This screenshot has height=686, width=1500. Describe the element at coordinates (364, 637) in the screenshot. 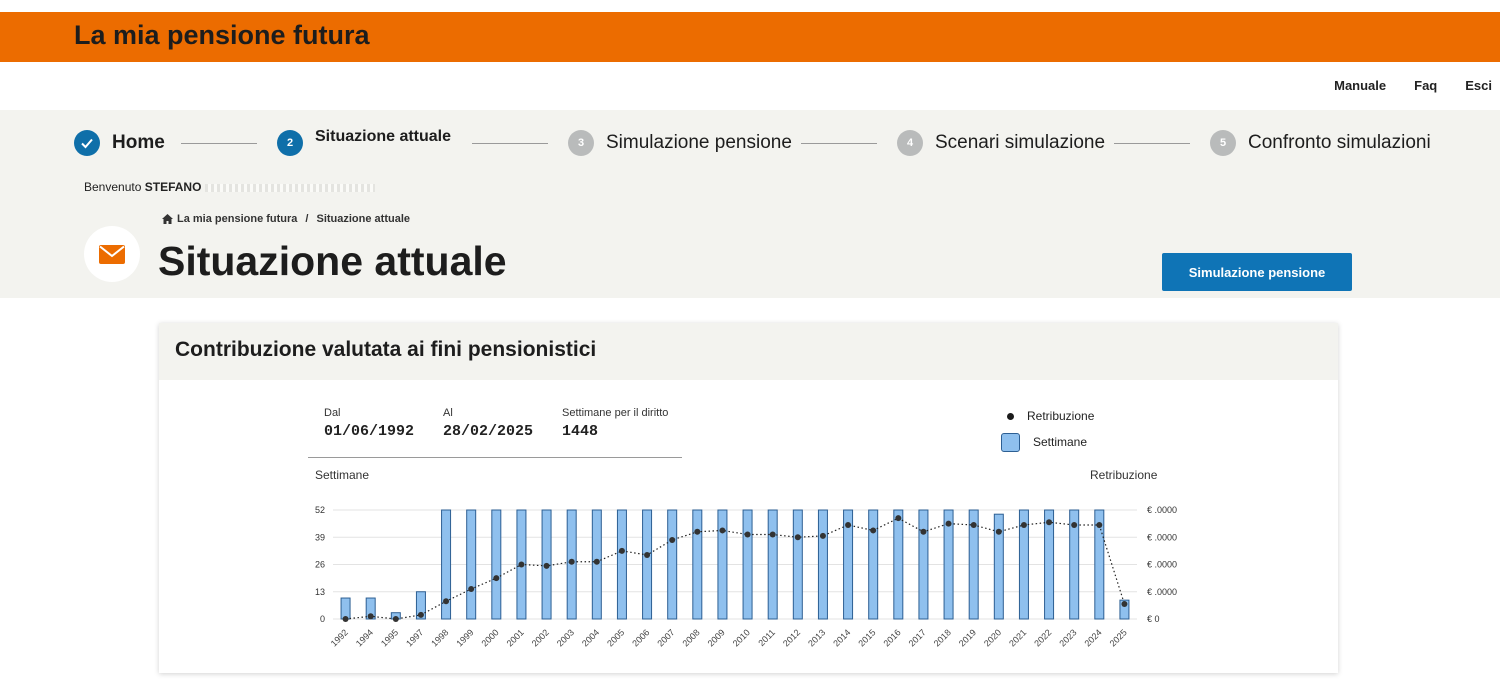

I see `x-tick-label: 1994` at that location.